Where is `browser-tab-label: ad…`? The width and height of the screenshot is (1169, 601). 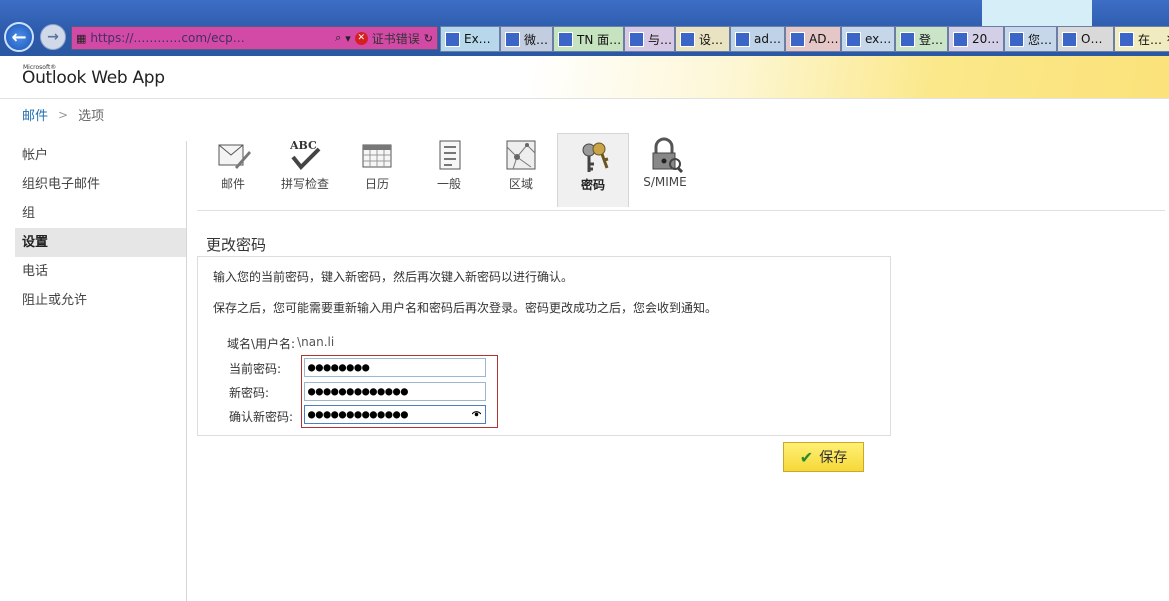
browser-tab-label: ad… is located at coordinates (767, 39).